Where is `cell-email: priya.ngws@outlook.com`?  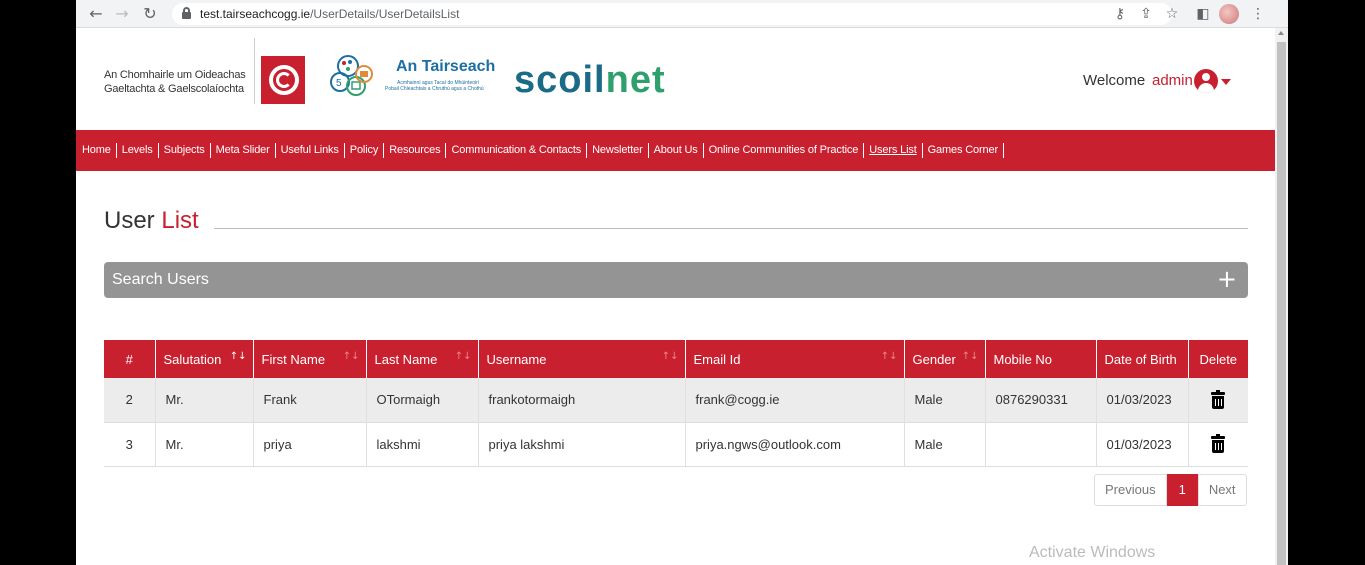 cell-email: priya.ngws@outlook.com is located at coordinates (795, 444).